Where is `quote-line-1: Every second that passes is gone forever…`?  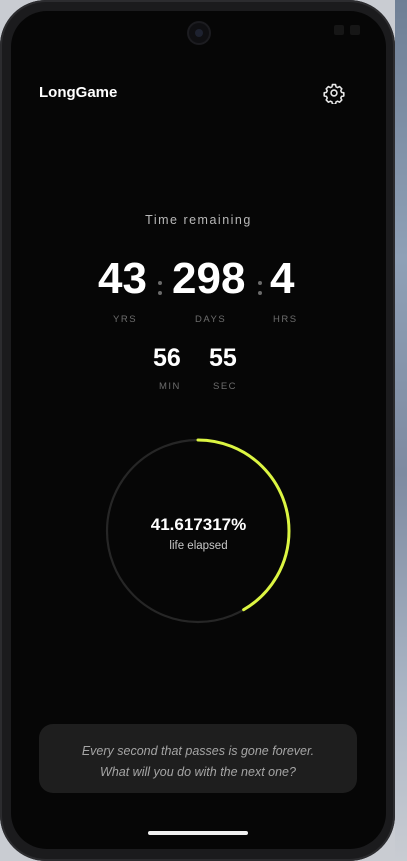
quote-line-1: Every second that passes is gone forever… is located at coordinates (198, 751).